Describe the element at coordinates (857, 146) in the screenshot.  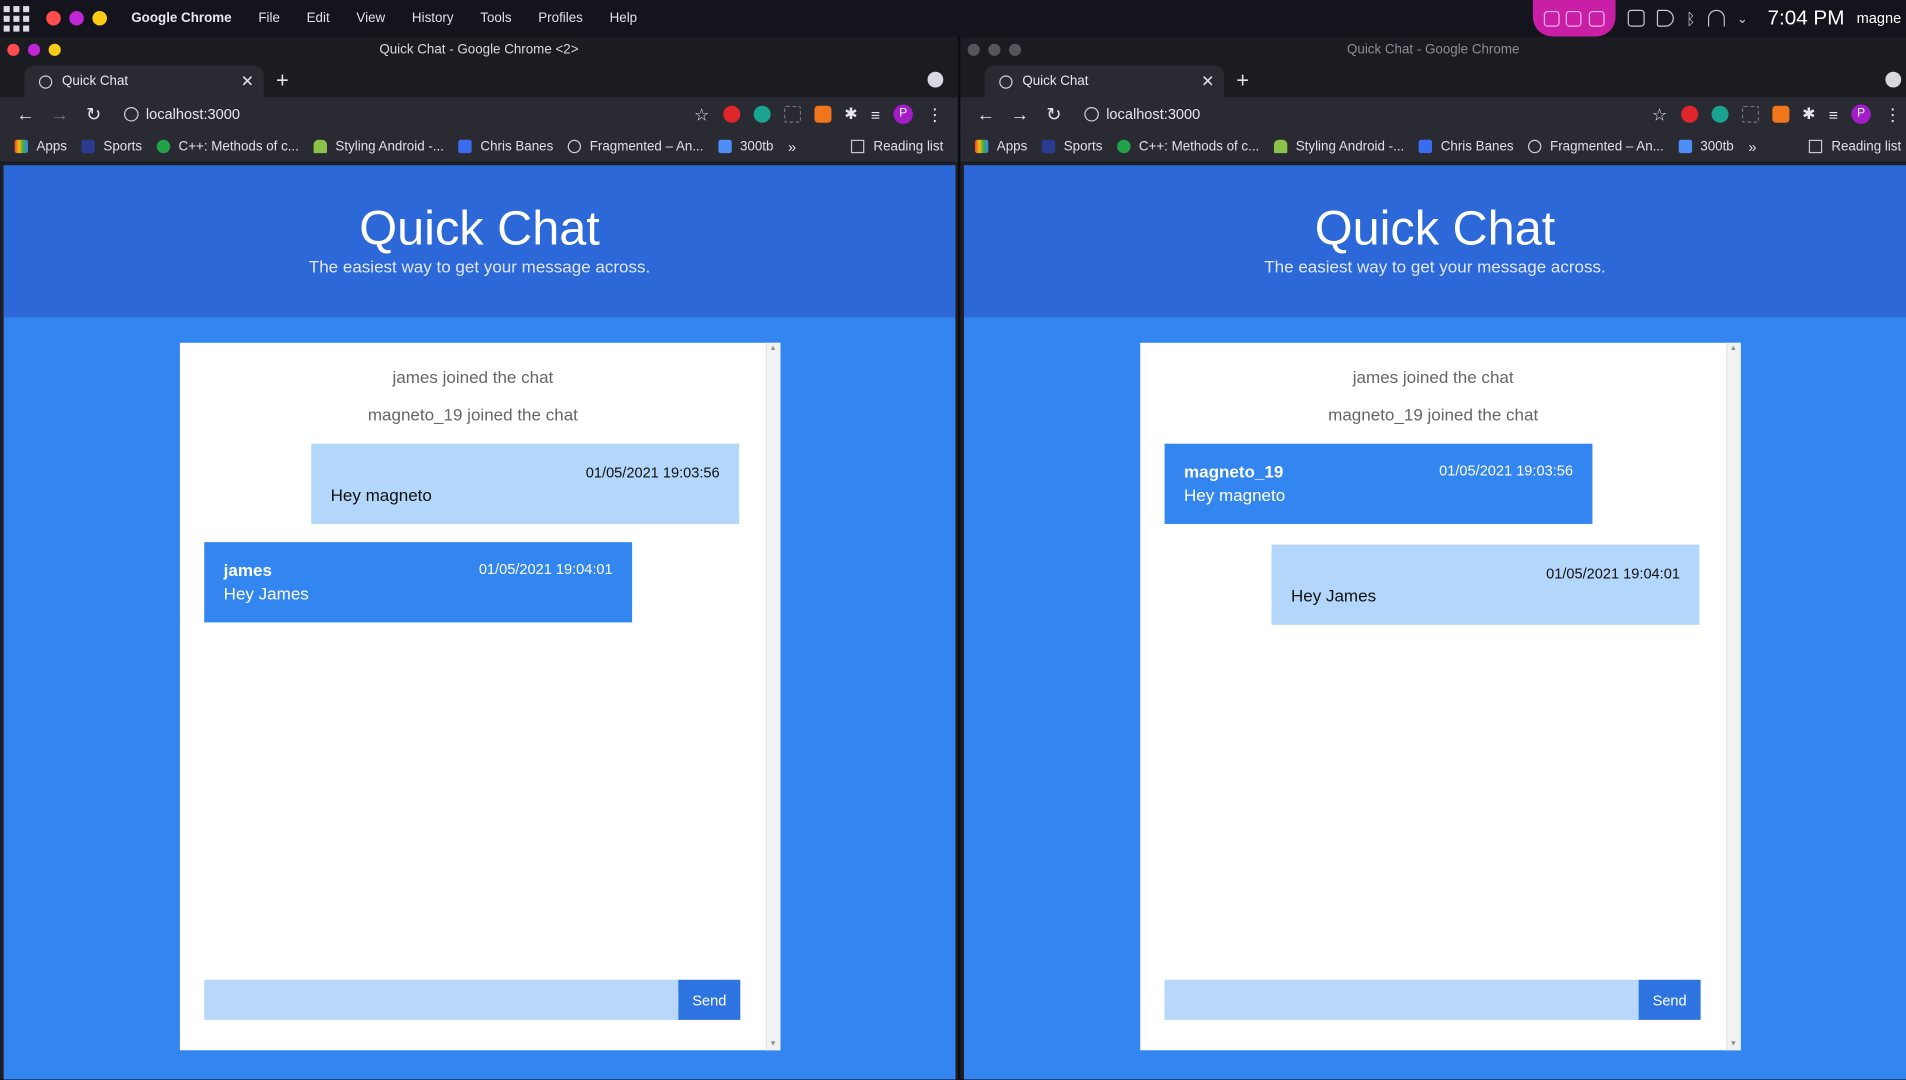
I see `reading-list-icon` at that location.